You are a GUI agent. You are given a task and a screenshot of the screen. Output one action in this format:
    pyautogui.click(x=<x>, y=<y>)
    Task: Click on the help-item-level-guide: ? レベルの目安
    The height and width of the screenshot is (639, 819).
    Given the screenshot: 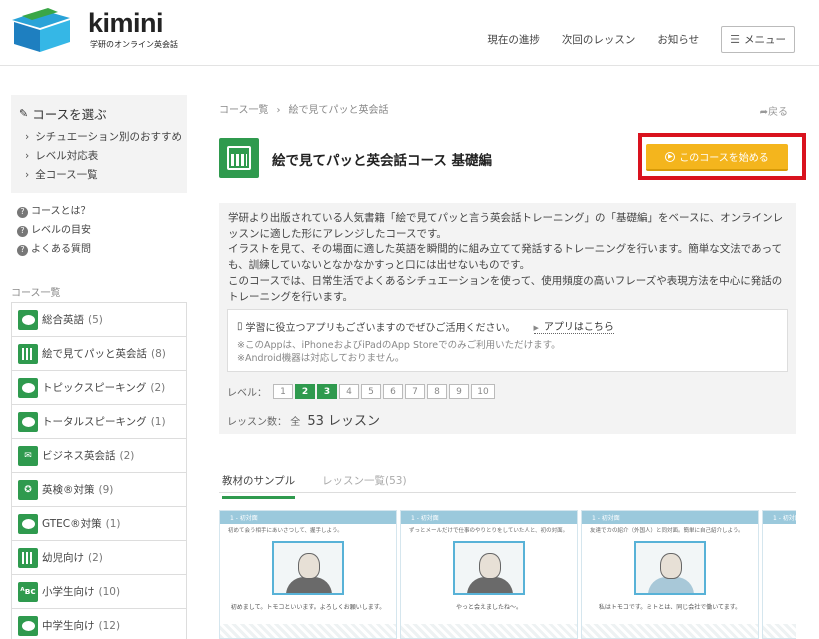 What is the action you would take?
    pyautogui.click(x=102, y=231)
    